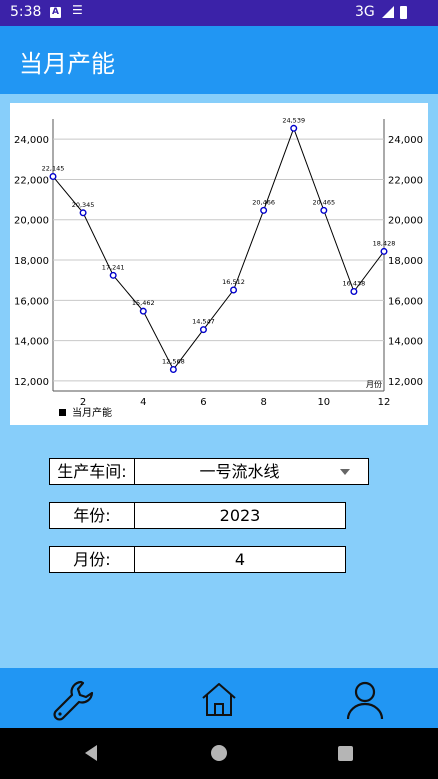 The height and width of the screenshot is (779, 438). I want to click on data-label: 20,466, so click(263, 202).